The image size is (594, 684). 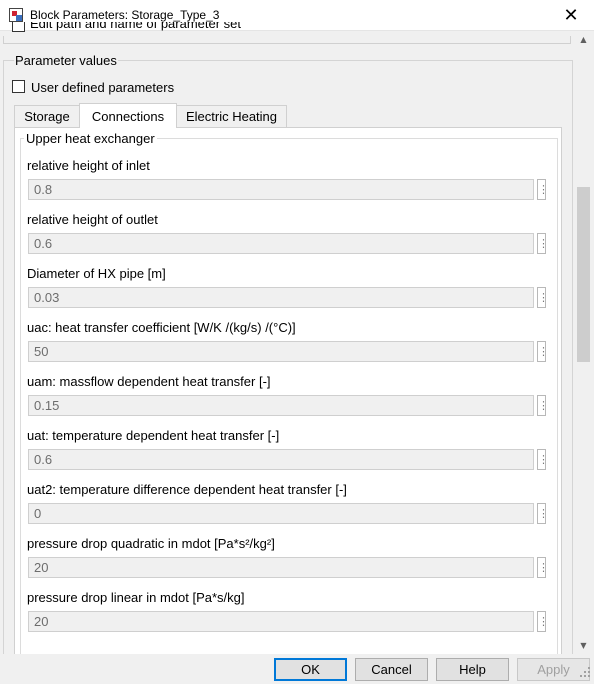 What do you see at coordinates (391, 669) in the screenshot?
I see `cancel-button: Cancel` at bounding box center [391, 669].